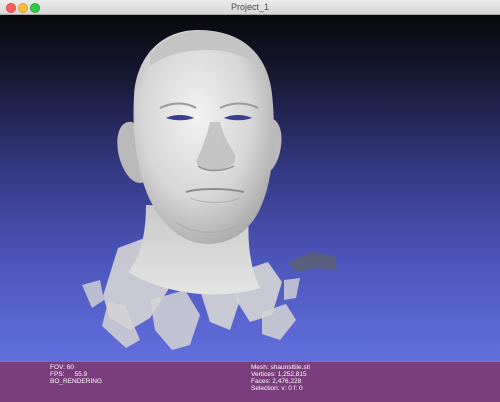 This screenshot has height=402, width=500. I want to click on fps-readout: FPS: 55.9, so click(76, 374).